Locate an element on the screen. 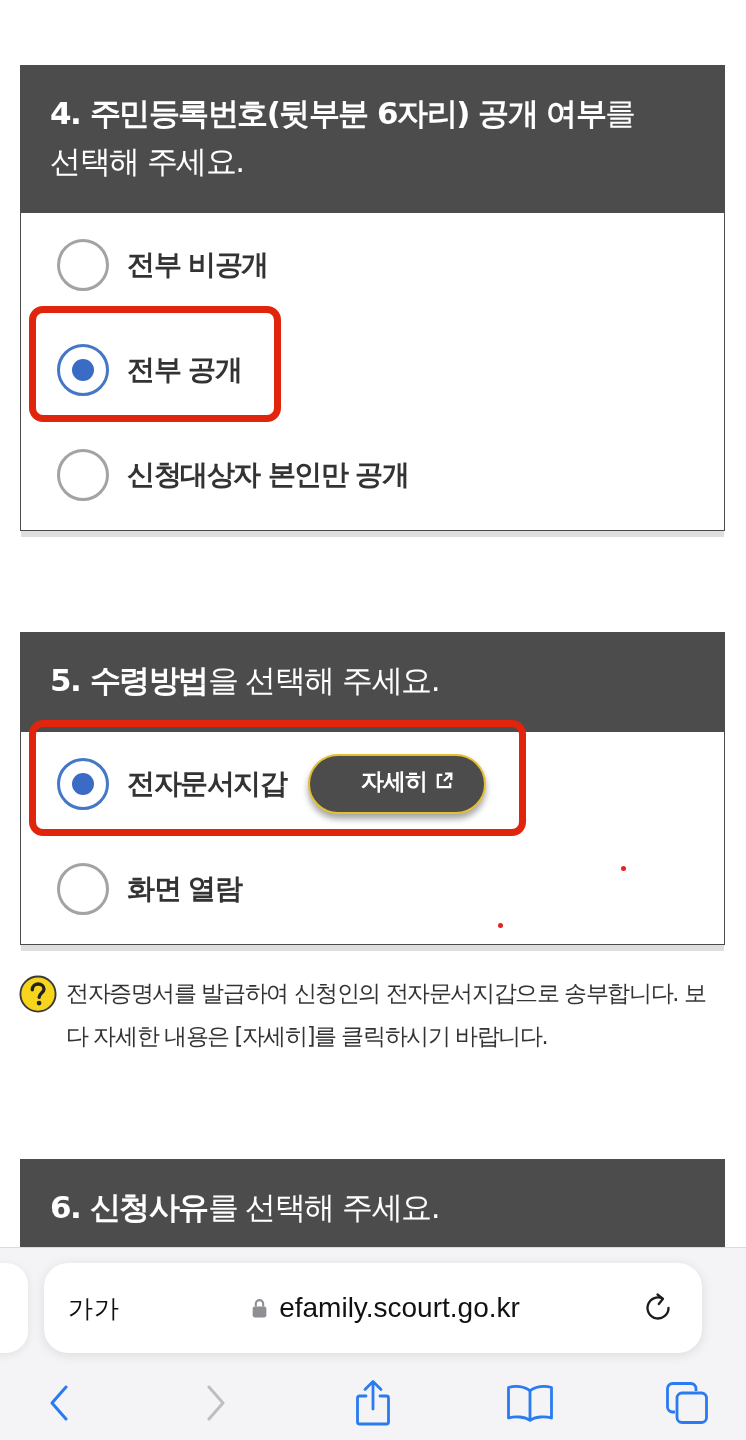 Image resolution: width=746 pixels, height=1440 pixels. details-button: 자세히 is located at coordinates (397, 784).